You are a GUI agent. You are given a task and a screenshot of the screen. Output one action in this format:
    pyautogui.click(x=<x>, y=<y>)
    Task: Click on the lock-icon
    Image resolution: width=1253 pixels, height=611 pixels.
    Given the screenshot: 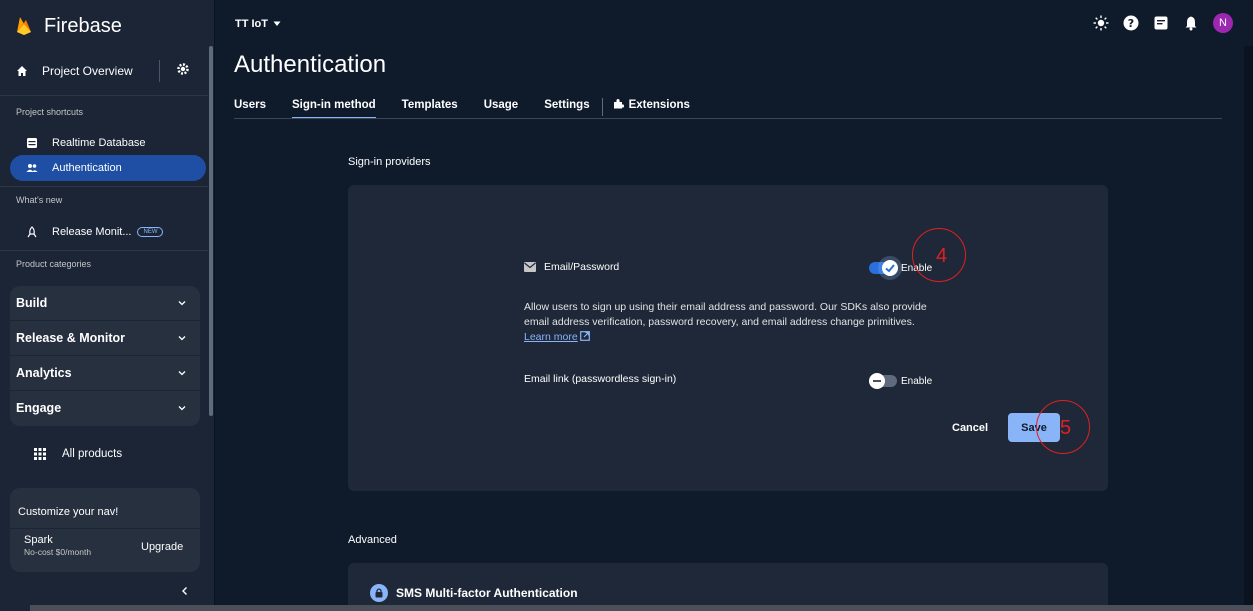 What is the action you would take?
    pyautogui.click(x=379, y=593)
    